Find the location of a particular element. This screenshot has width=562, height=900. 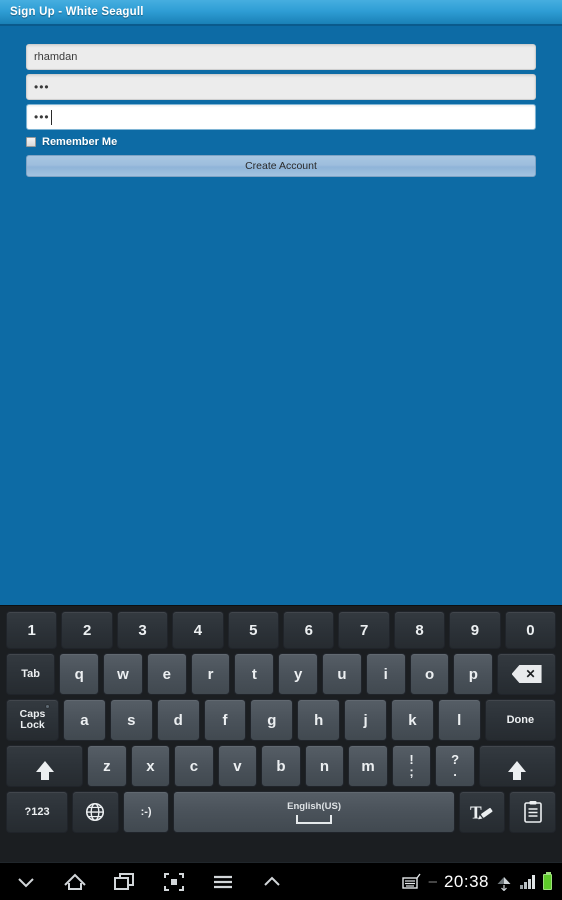

key-g: g is located at coordinates (272, 720).